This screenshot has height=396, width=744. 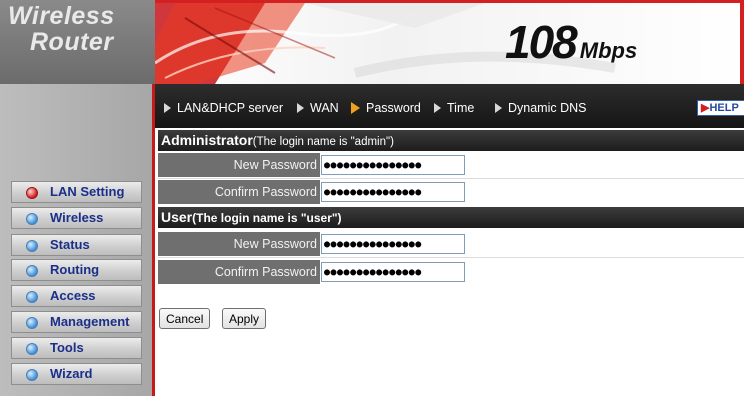 I want to click on user-confirm-password-input, so click(x=393, y=272).